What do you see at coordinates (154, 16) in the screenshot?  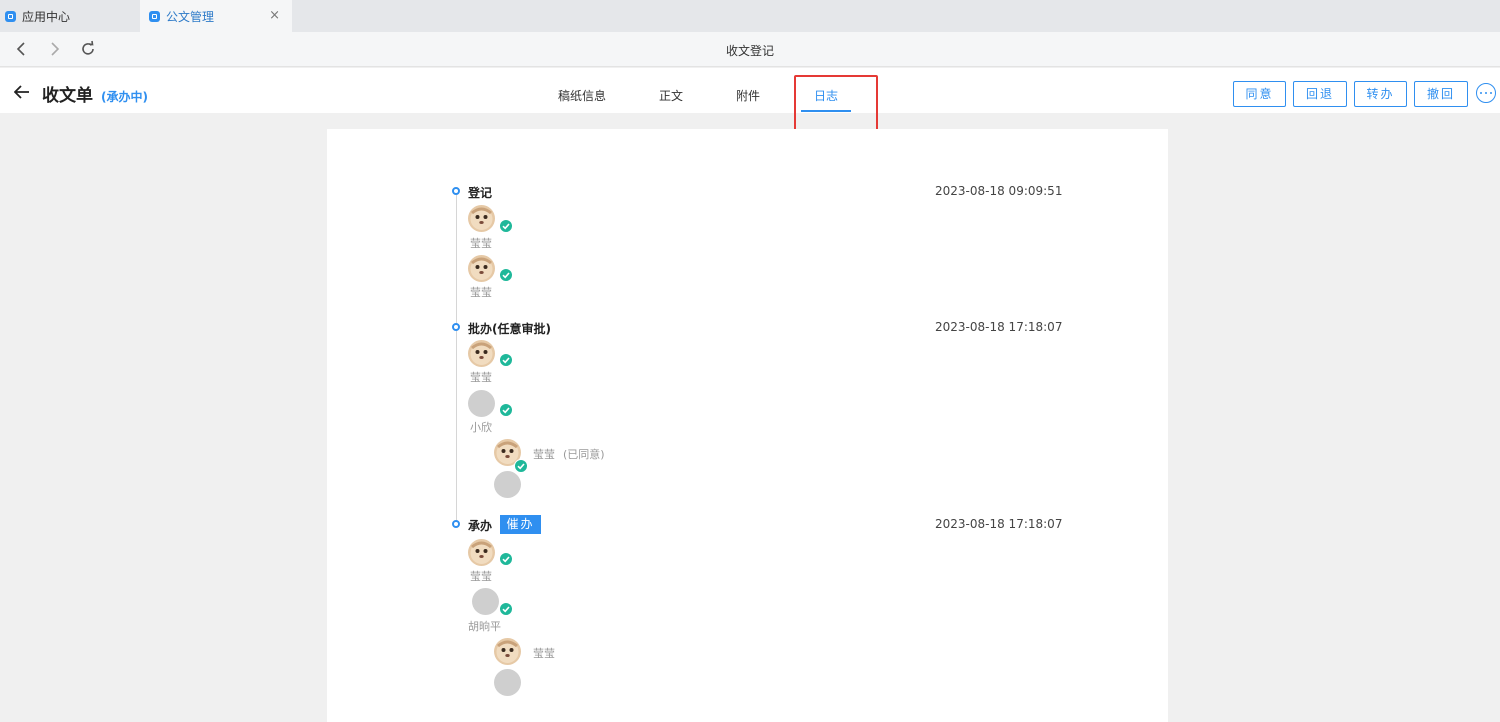 I see `document-icon` at bounding box center [154, 16].